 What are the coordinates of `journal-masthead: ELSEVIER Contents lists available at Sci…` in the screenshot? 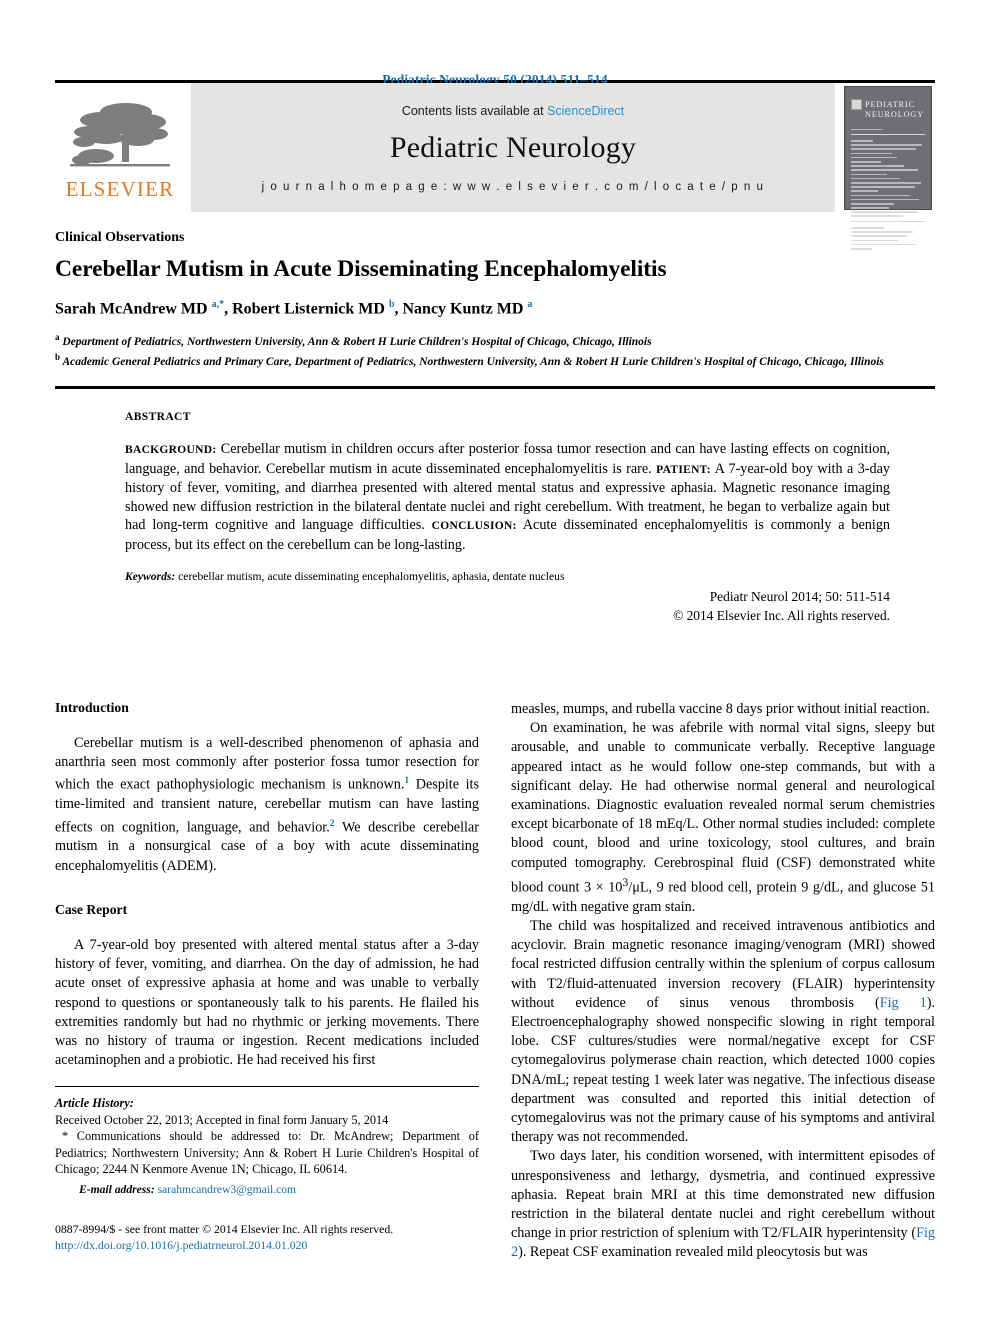 It's located at (495, 165).